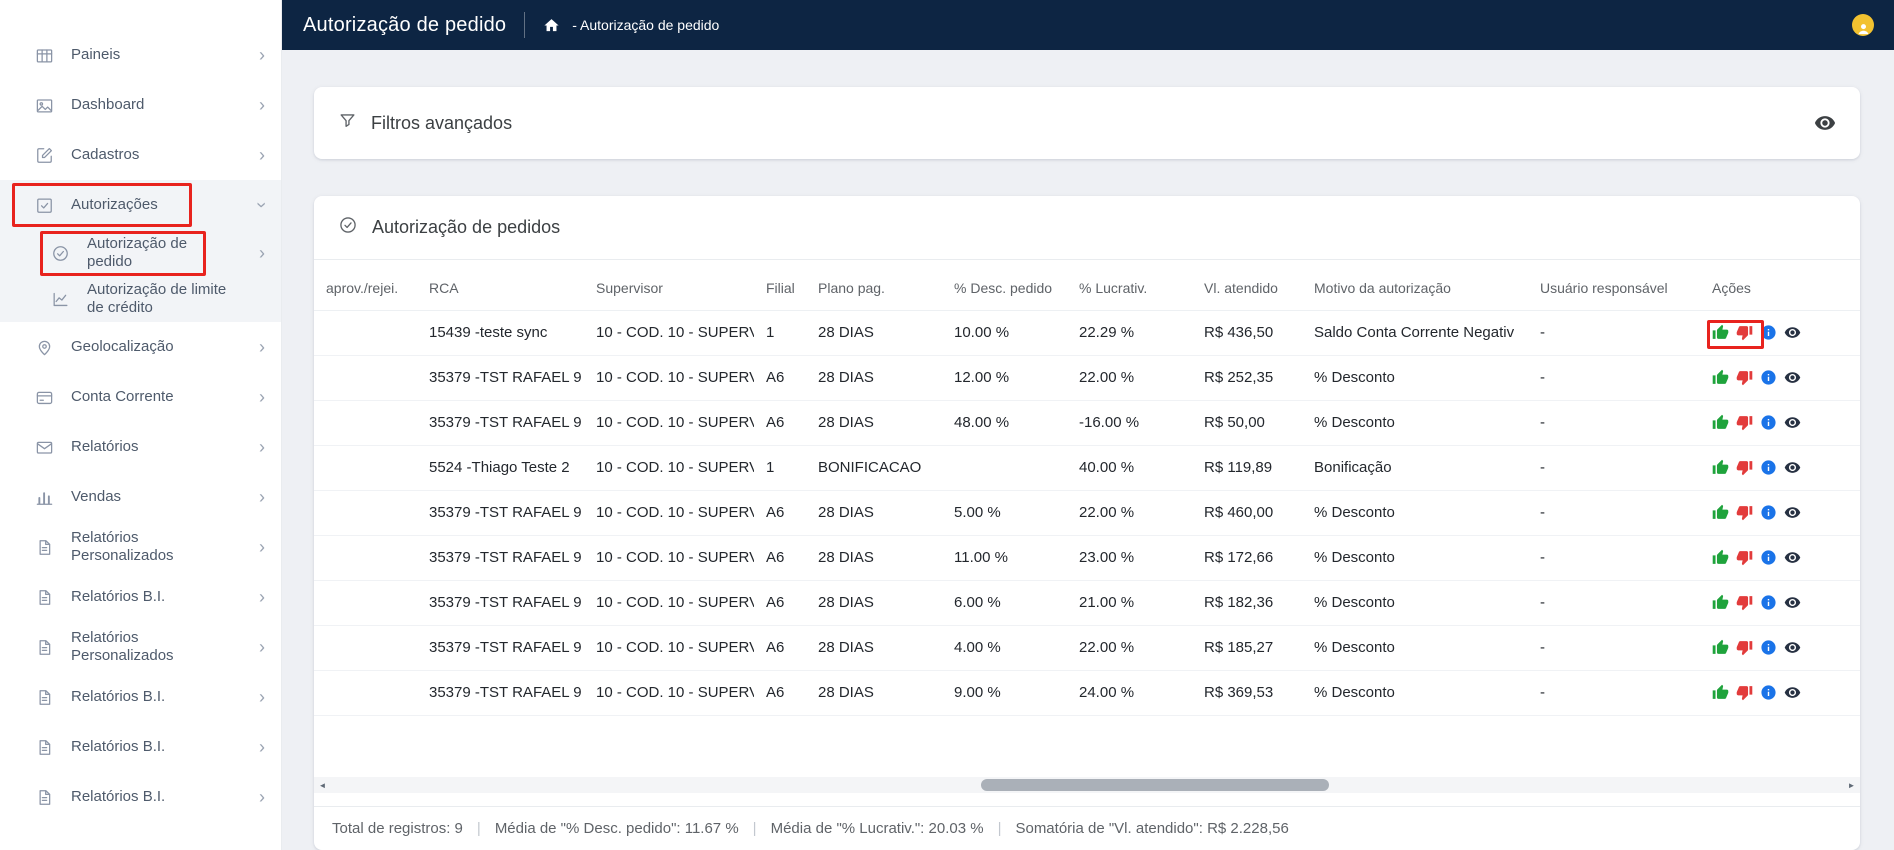 The height and width of the screenshot is (850, 1894). I want to click on toggle-visibility-eye-icon, so click(1825, 123).